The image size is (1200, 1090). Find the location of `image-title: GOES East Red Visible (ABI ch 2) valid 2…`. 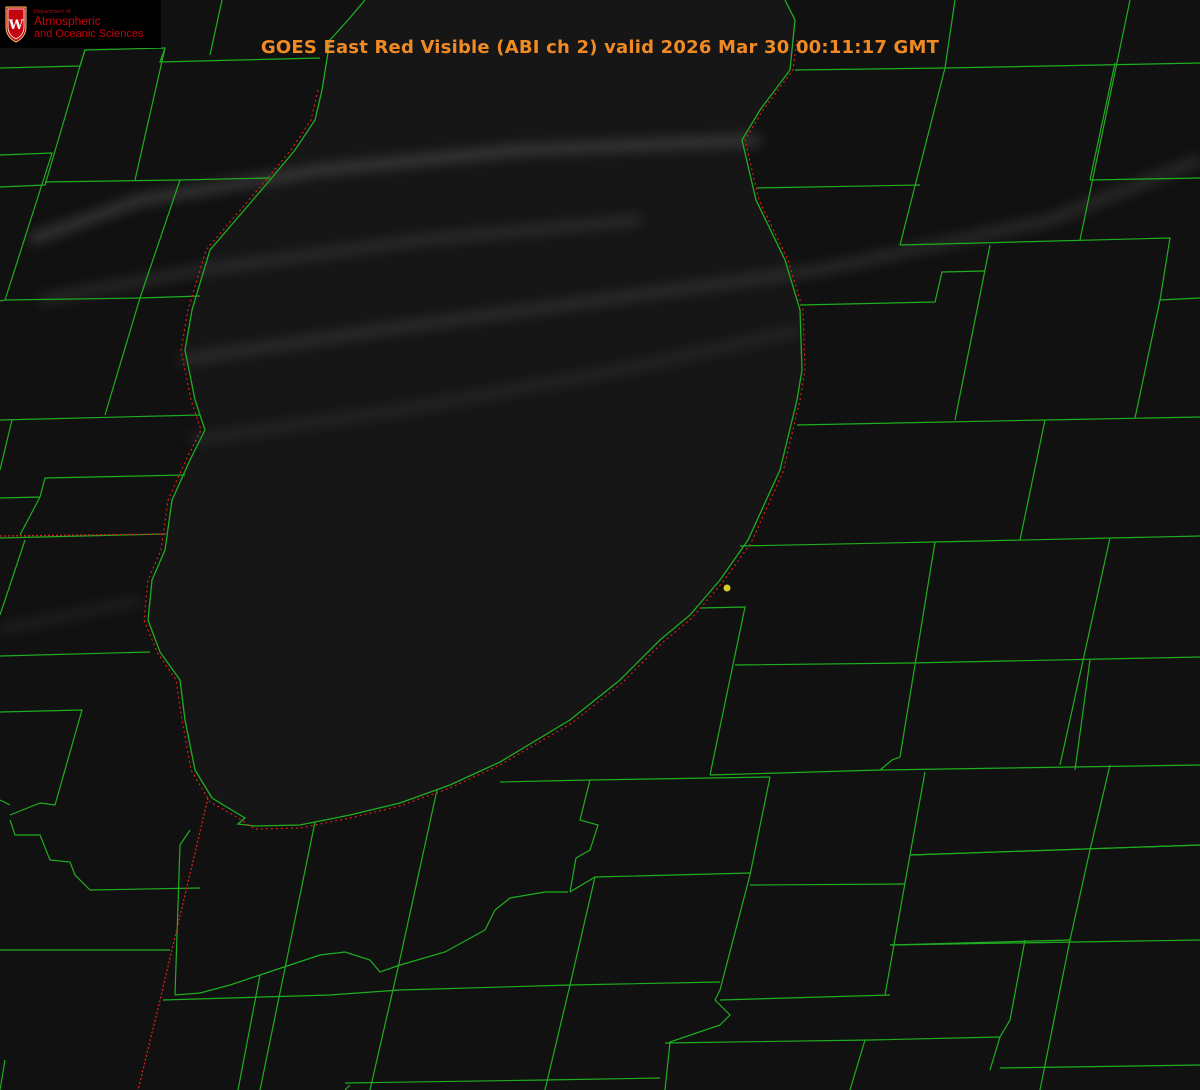

image-title: GOES East Red Visible (ABI ch 2) valid 2… is located at coordinates (600, 47).